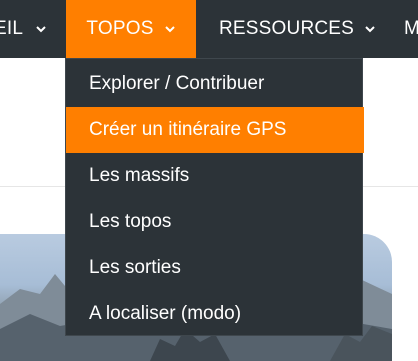 The height and width of the screenshot is (361, 418). Describe the element at coordinates (287, 28) in the screenshot. I see `nav-item-ressources-label: RESSOURCES` at that location.